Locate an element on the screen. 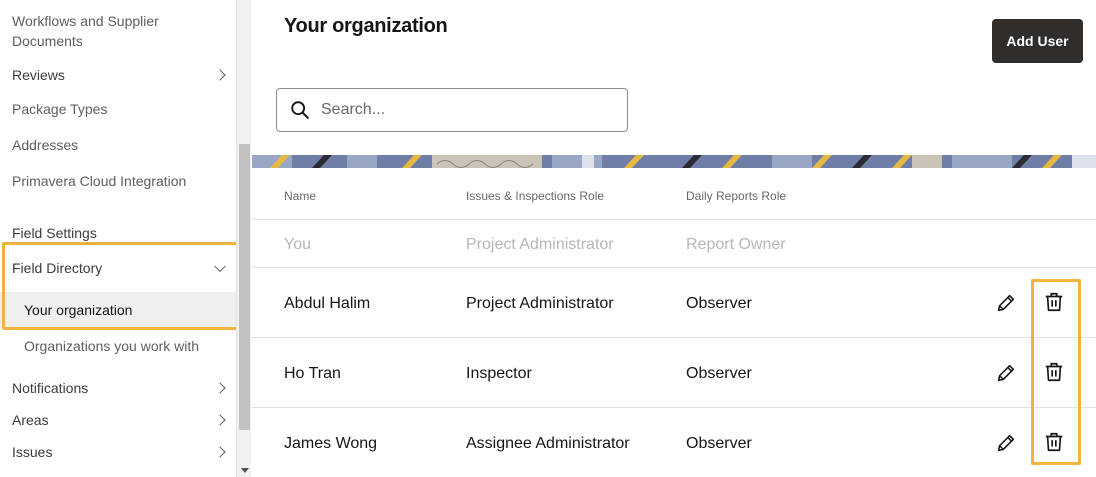  sidebar-item-label: Package Types is located at coordinates (60, 109).